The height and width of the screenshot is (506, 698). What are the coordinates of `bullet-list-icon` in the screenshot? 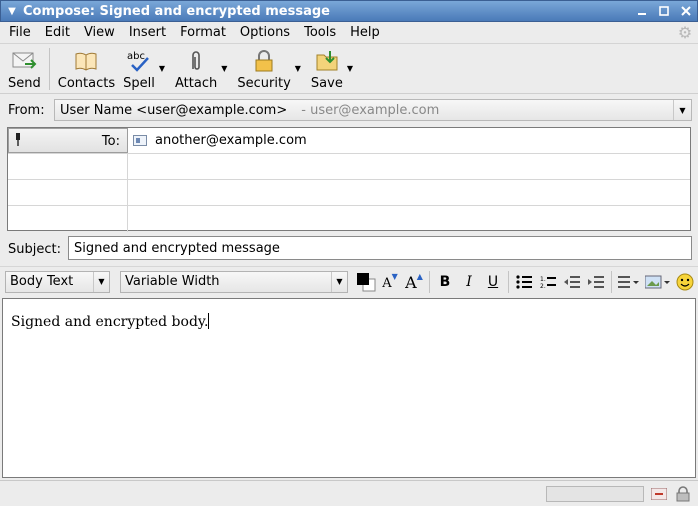 It's located at (524, 281).